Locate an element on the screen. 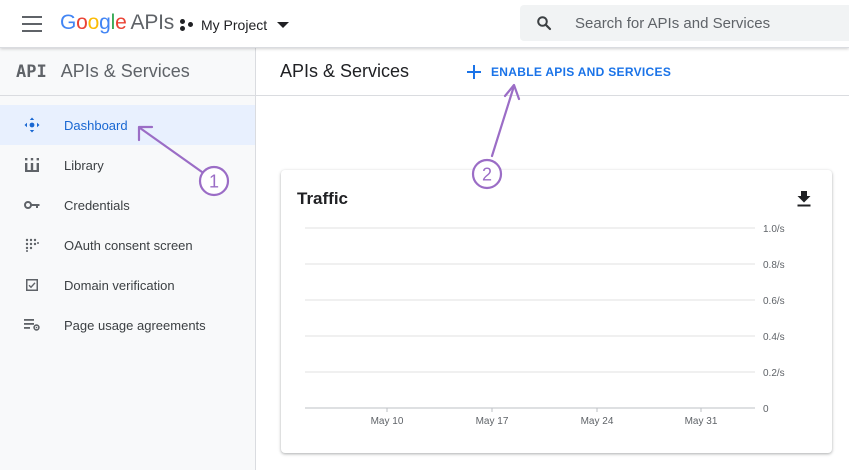 The height and width of the screenshot is (470, 849). logo-letter: e is located at coordinates (121, 22).